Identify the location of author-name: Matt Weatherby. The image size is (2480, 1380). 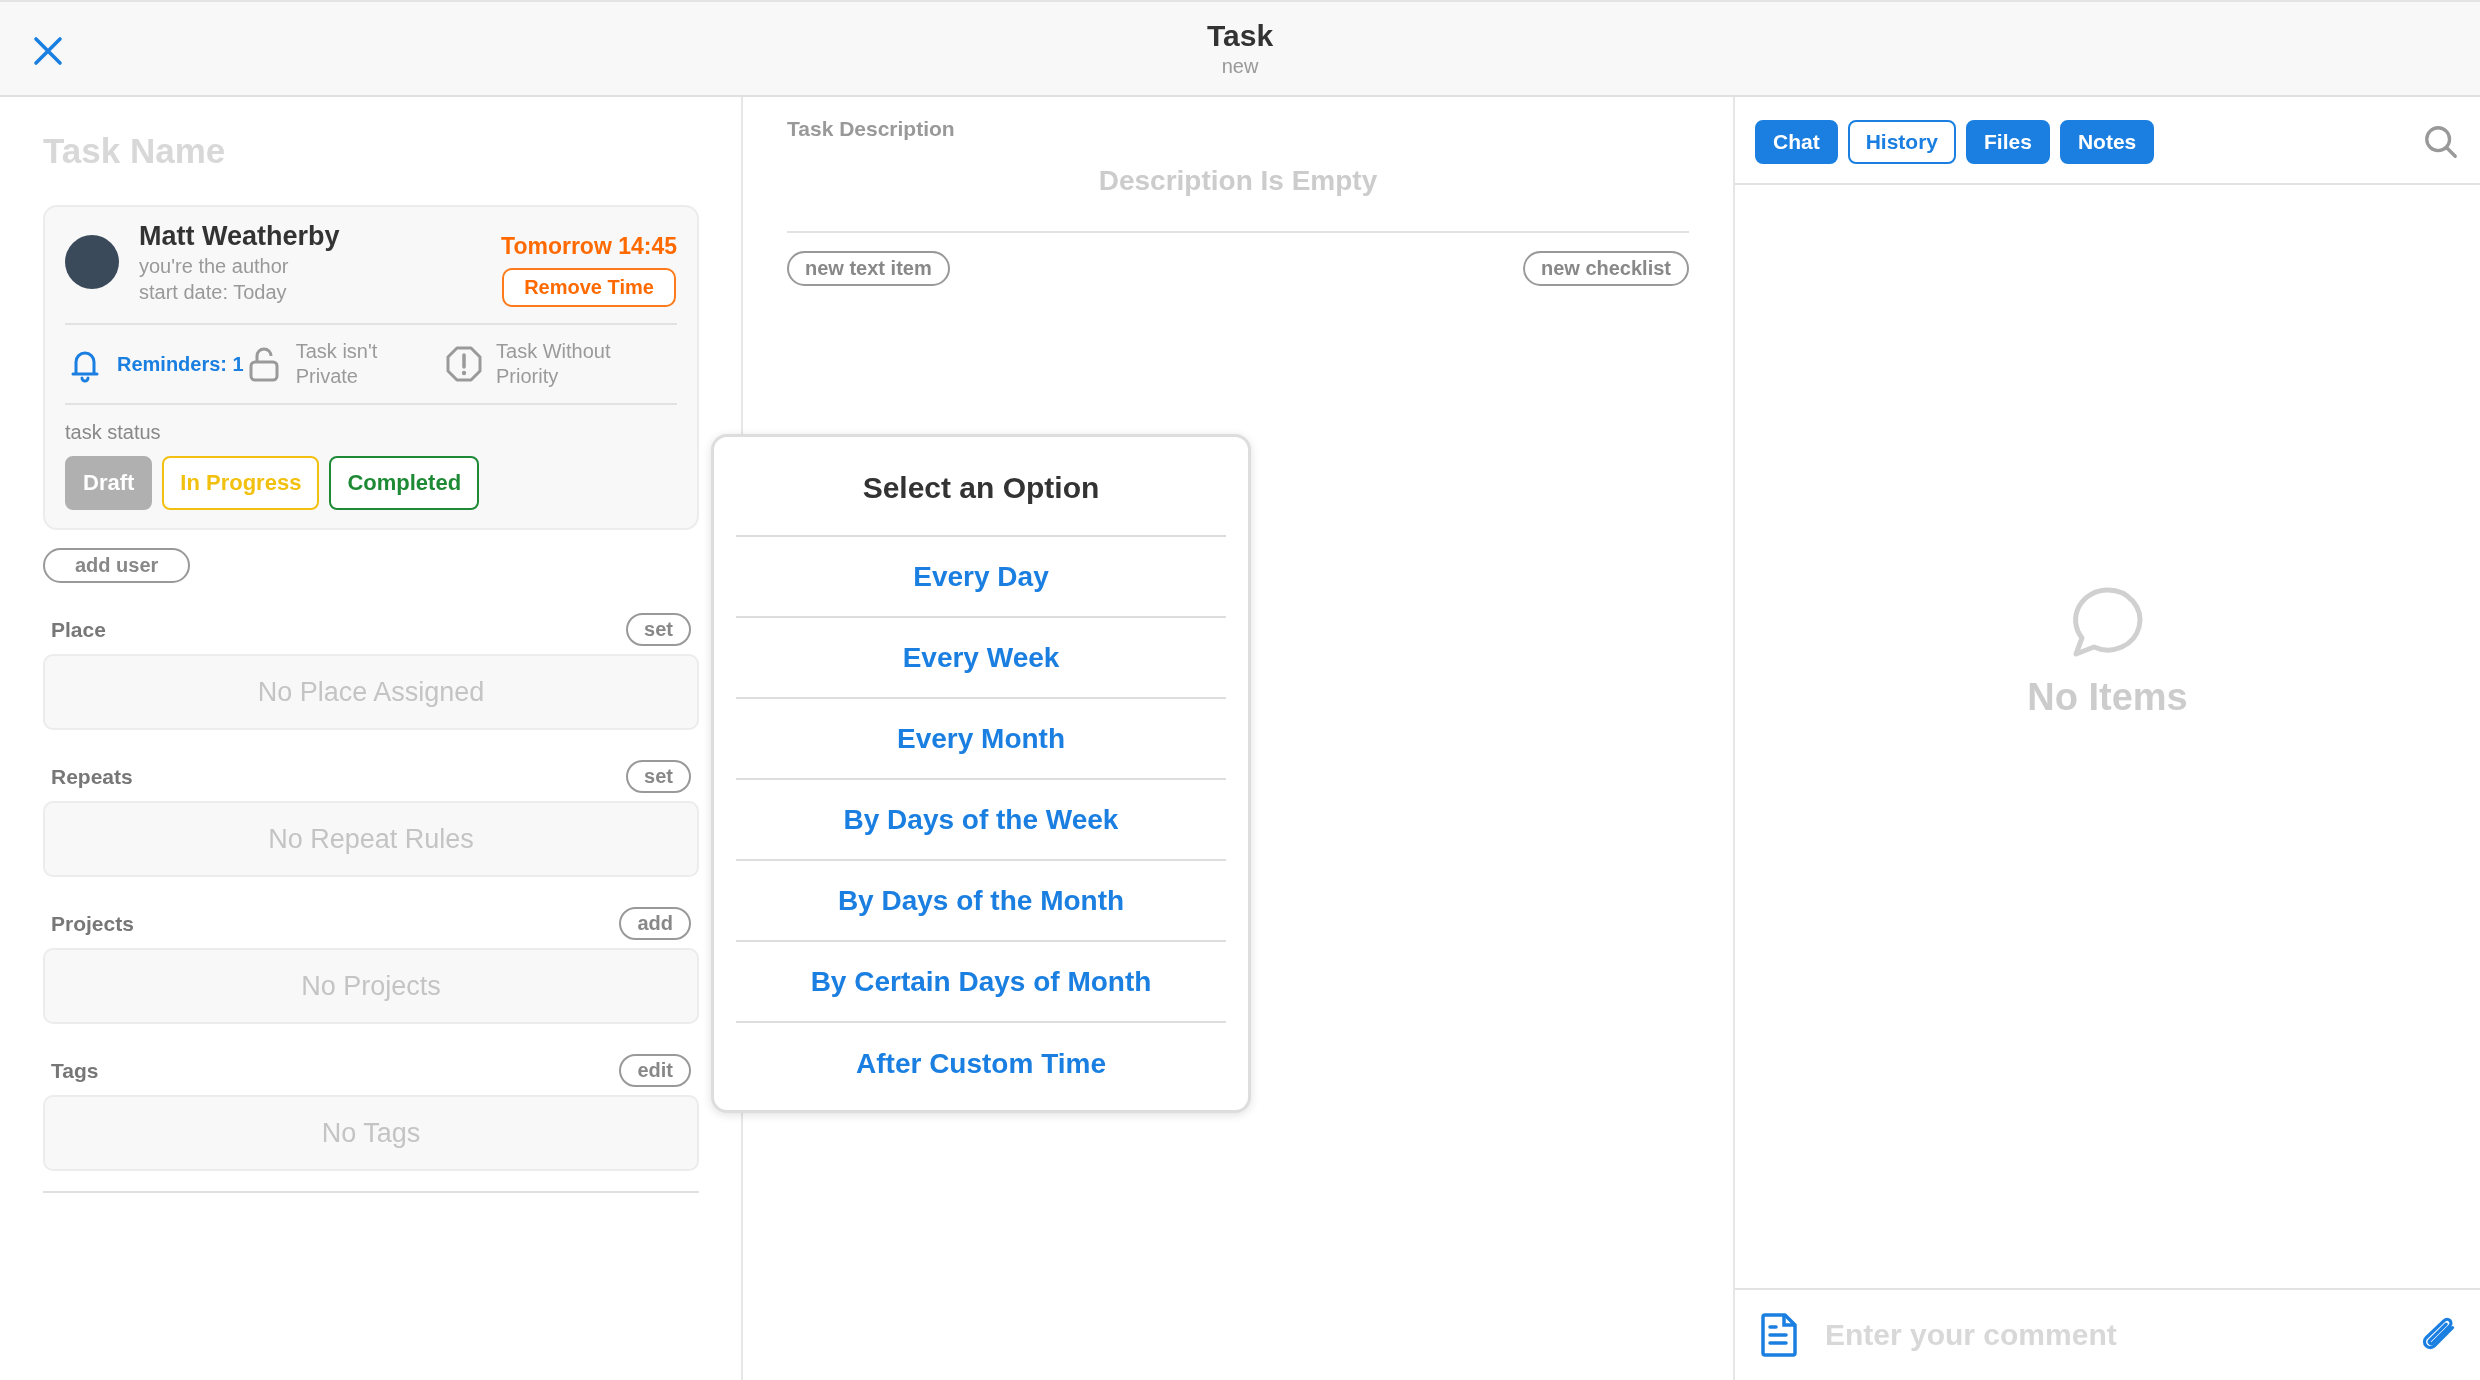
(240, 236).